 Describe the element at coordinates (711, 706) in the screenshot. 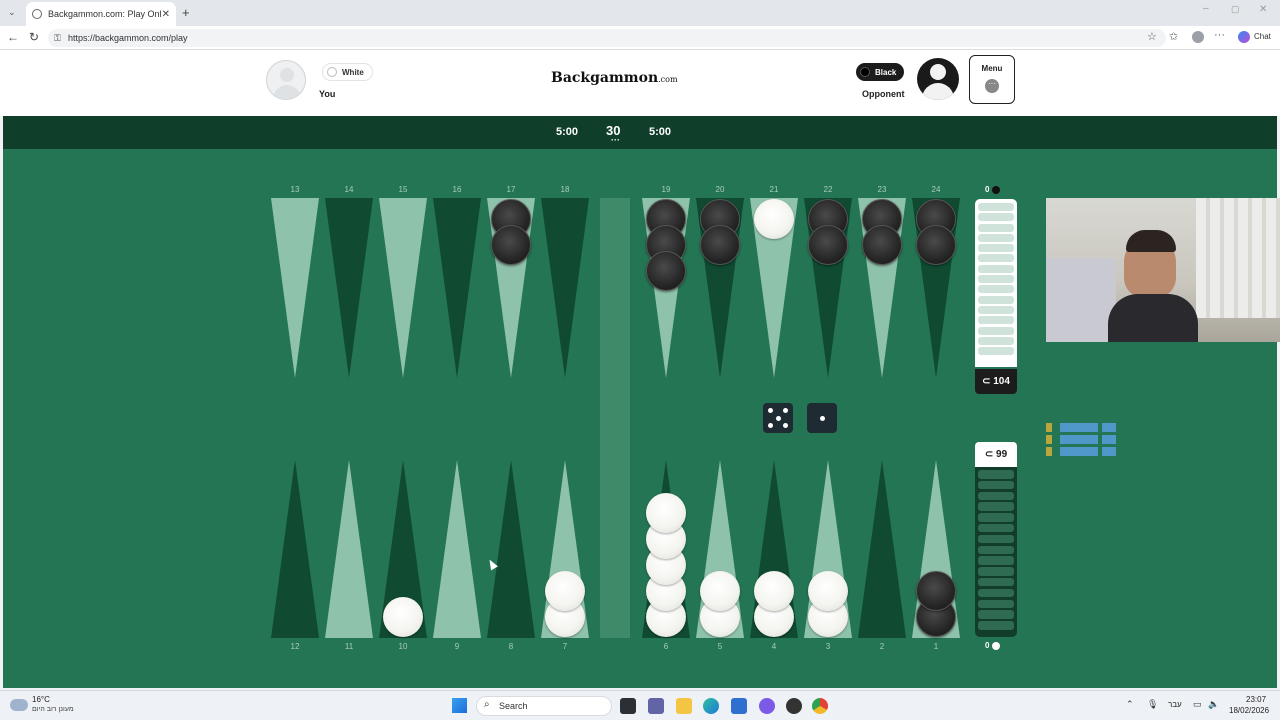

I see `edge-icon` at that location.